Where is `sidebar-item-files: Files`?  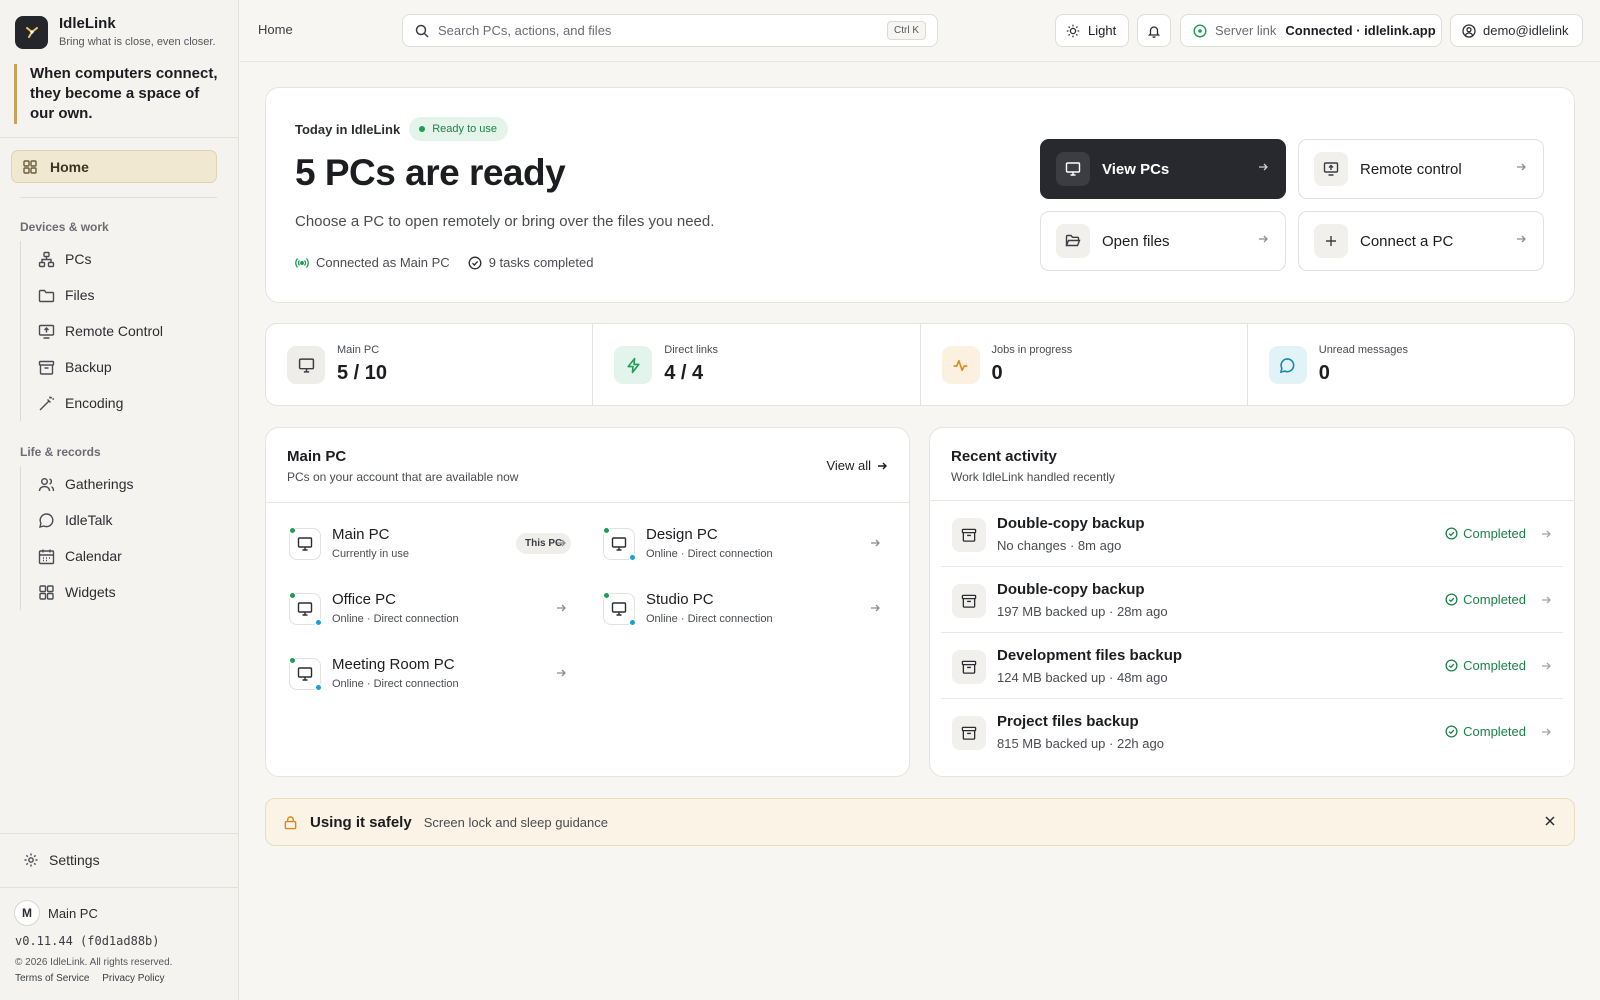
sidebar-item-files: Files is located at coordinates (92, 295).